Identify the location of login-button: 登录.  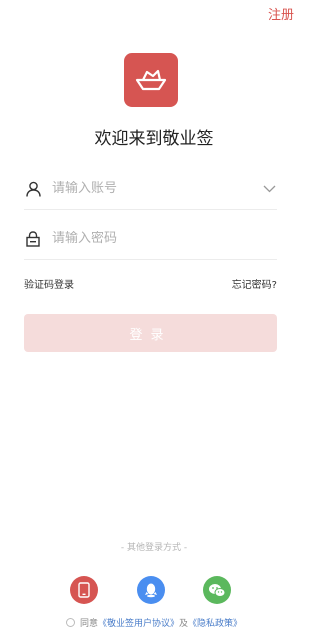
(150, 333).